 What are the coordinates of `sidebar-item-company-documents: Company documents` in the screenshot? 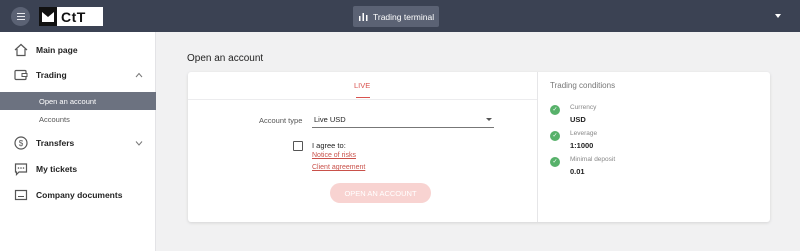 It's located at (78, 195).